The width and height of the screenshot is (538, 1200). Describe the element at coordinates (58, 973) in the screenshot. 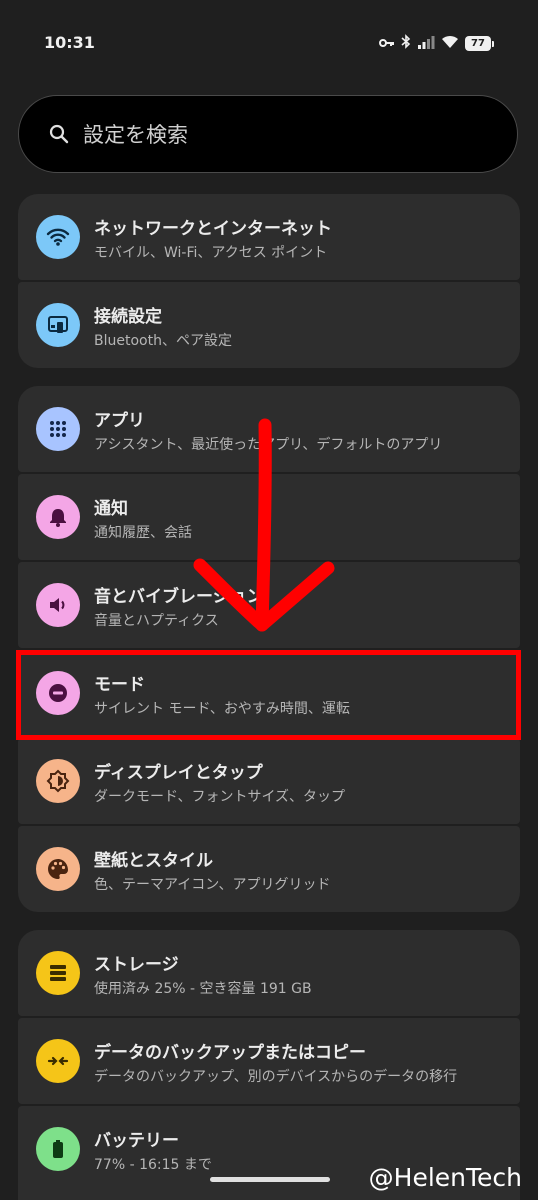

I see `storage-icon` at that location.